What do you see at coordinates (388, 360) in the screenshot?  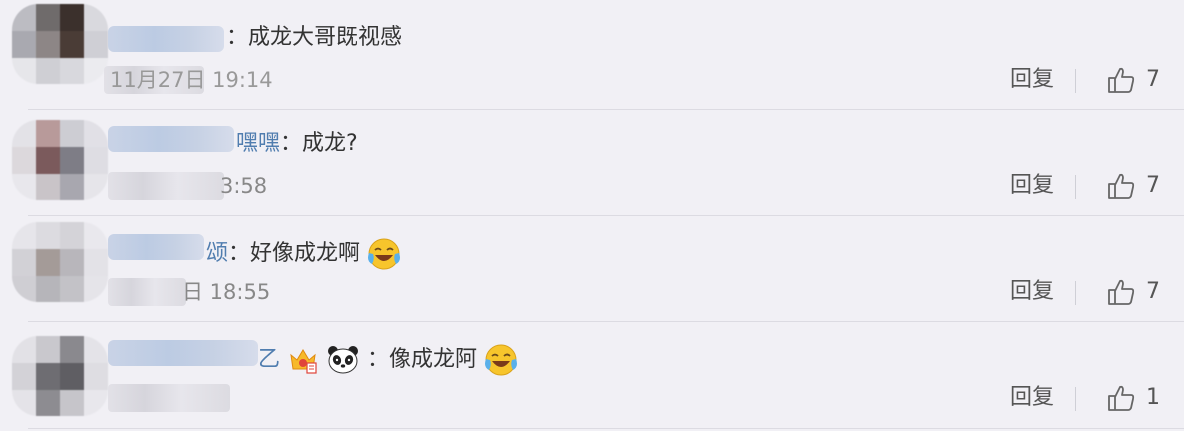 I see `comment-text: 乙 ：像成龙阿` at bounding box center [388, 360].